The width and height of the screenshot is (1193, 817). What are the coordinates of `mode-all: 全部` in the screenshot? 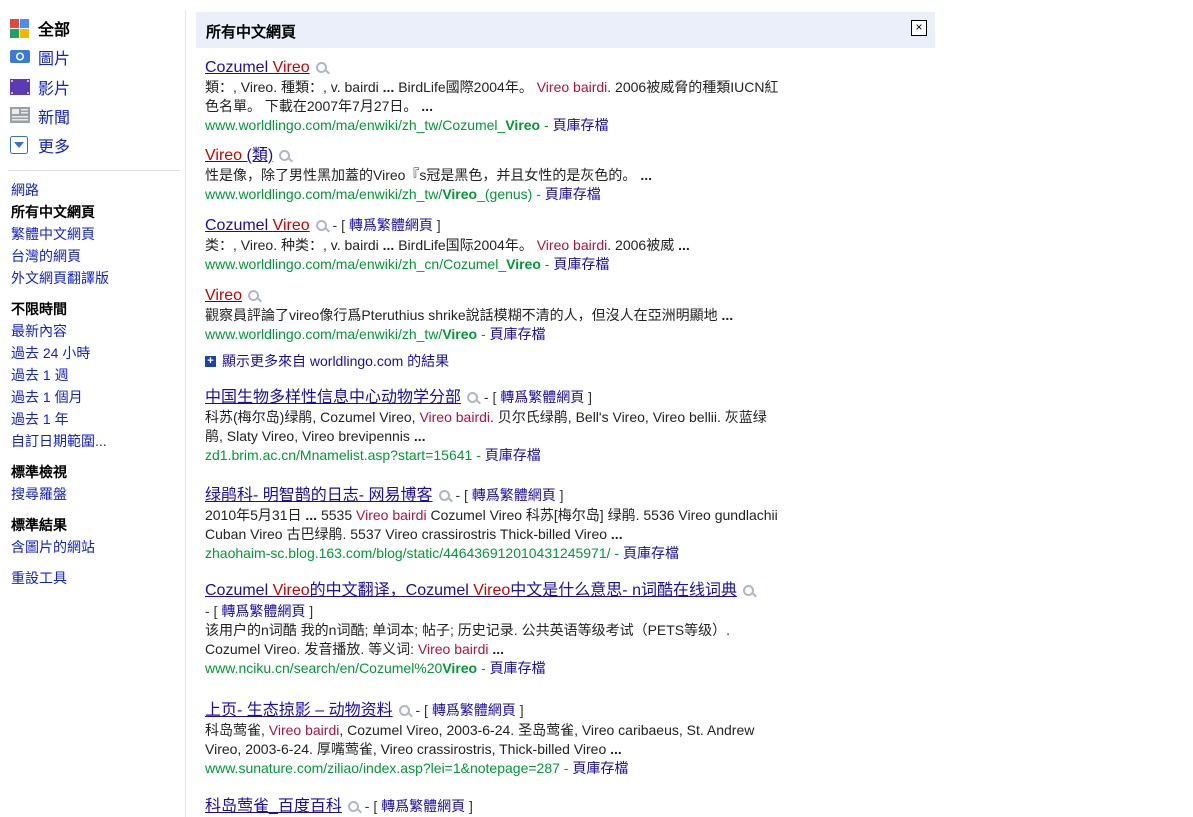 It's located at (40, 28).